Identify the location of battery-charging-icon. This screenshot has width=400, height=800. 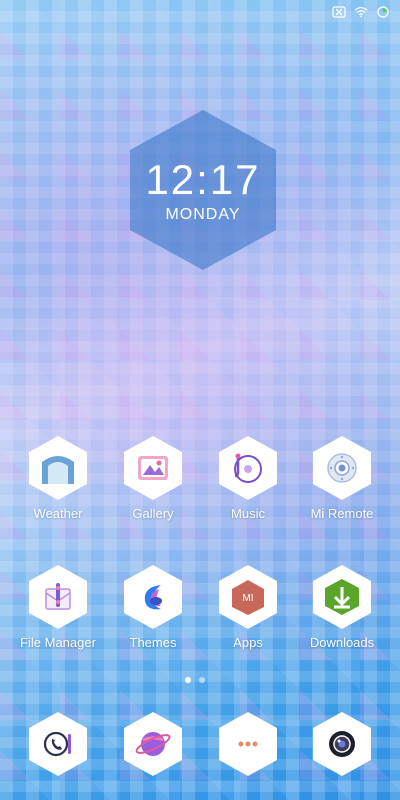
(383, 12).